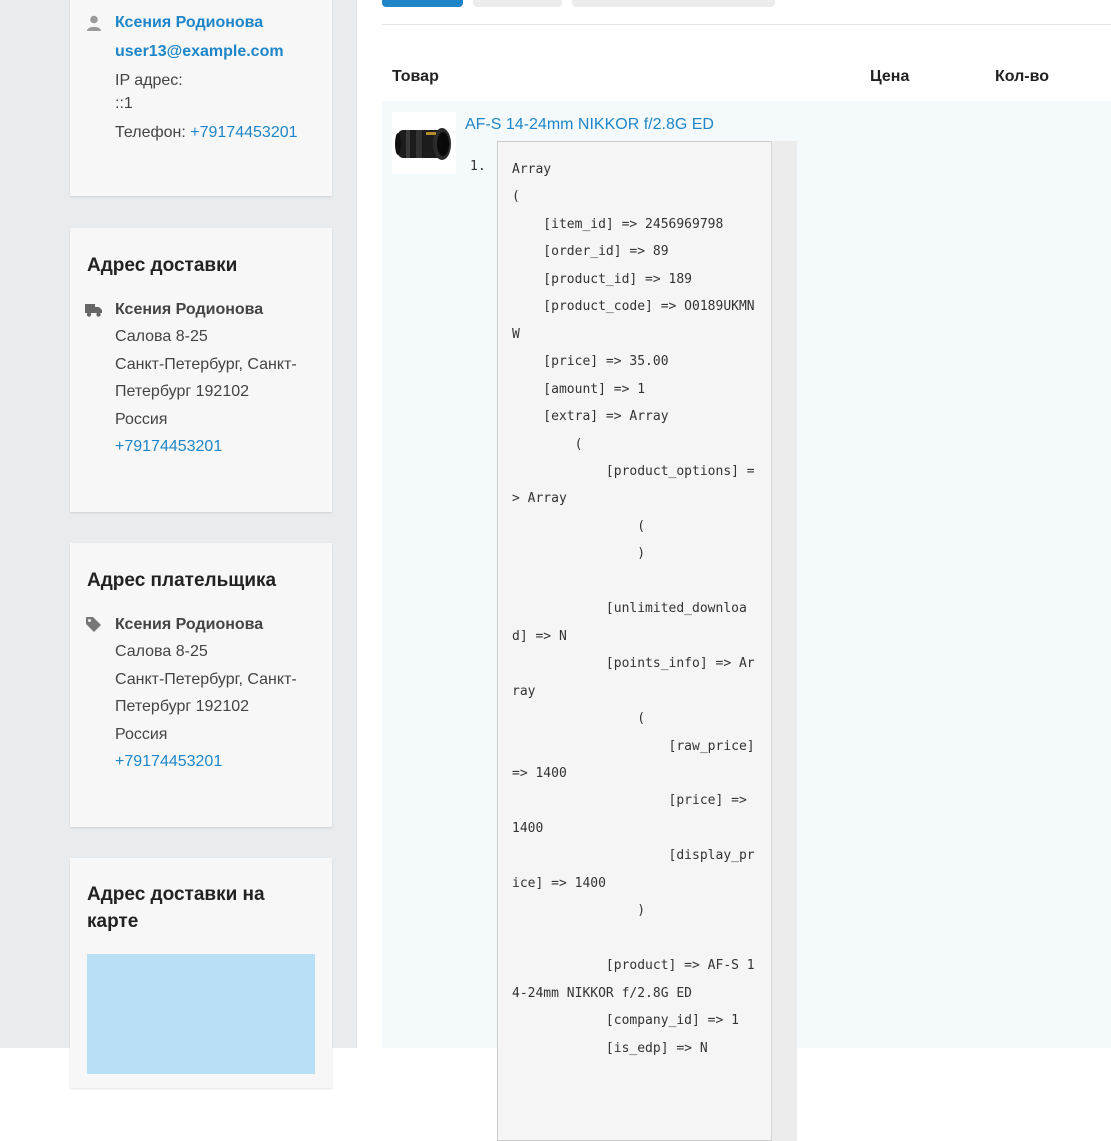 This screenshot has height=1141, width=1111. What do you see at coordinates (113, 921) in the screenshot?
I see `map-card-title-line2: карте` at bounding box center [113, 921].